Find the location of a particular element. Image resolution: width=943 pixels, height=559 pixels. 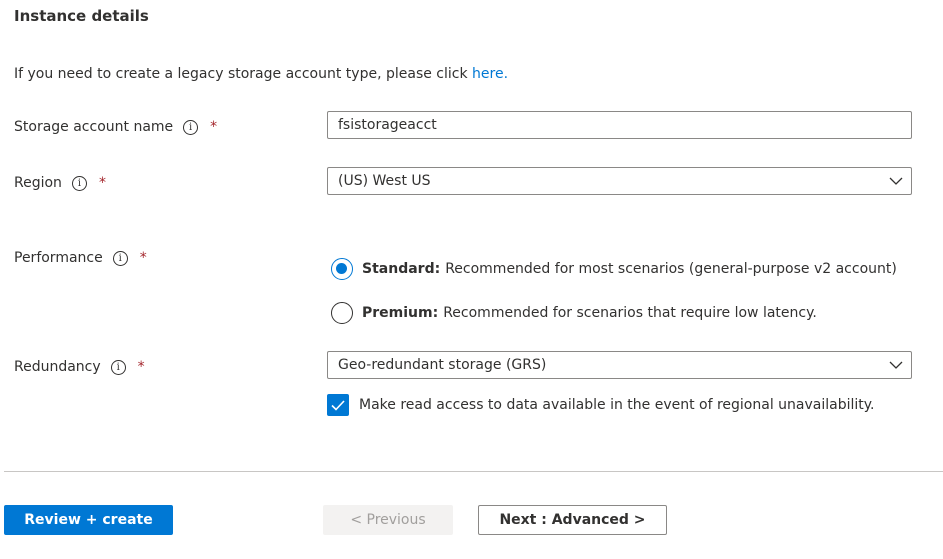

region-label-row: Region i * is located at coordinates (60, 183).